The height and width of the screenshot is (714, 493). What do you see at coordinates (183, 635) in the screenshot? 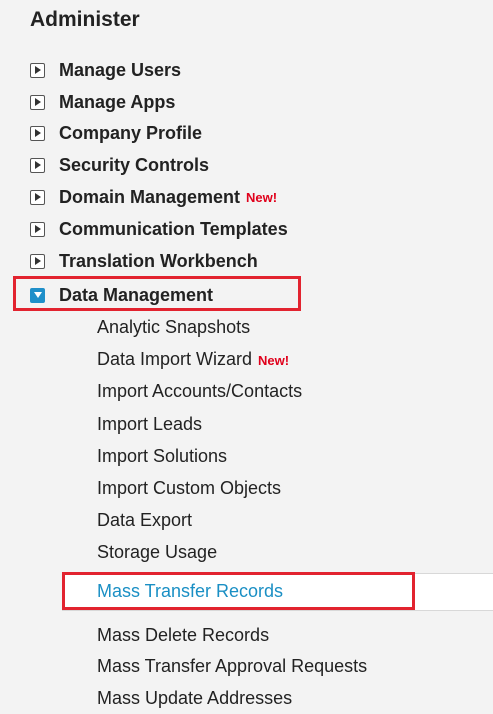
I see `sub-item-mass-delete-records: Mass Delete Records` at bounding box center [183, 635].